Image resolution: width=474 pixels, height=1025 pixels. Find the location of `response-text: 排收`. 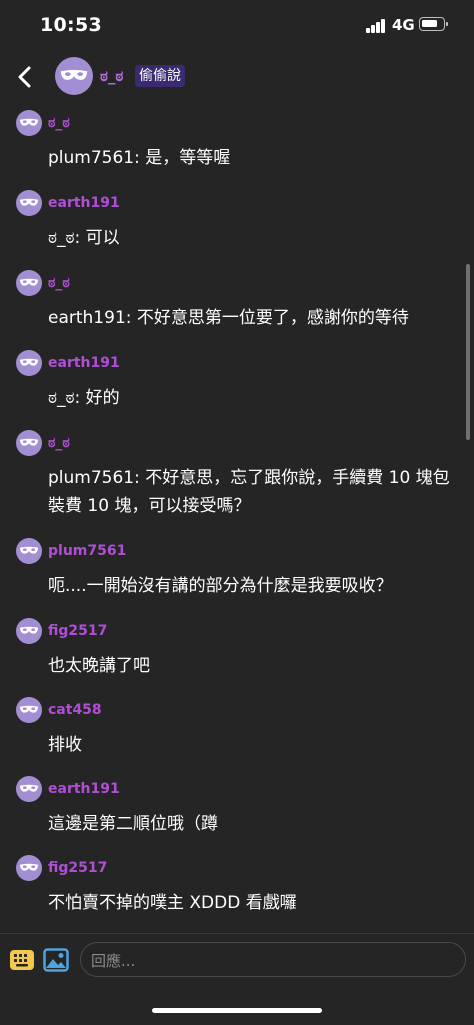

response-text: 排收 is located at coordinates (65, 745).